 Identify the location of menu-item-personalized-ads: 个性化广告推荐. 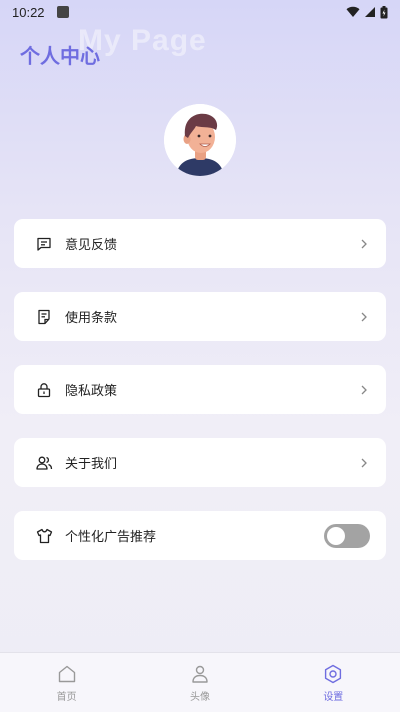
(200, 535).